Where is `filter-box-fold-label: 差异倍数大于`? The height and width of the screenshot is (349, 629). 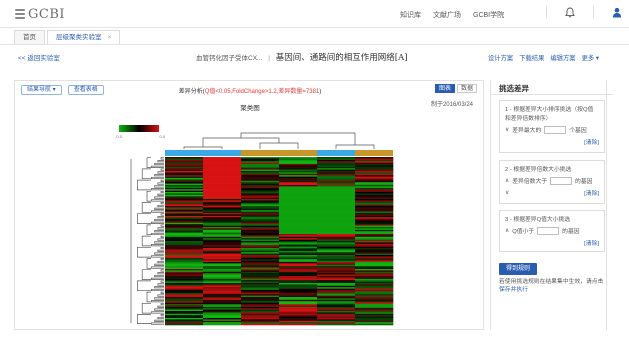 filter-box-fold-label: 差异倍数大于 is located at coordinates (530, 182).